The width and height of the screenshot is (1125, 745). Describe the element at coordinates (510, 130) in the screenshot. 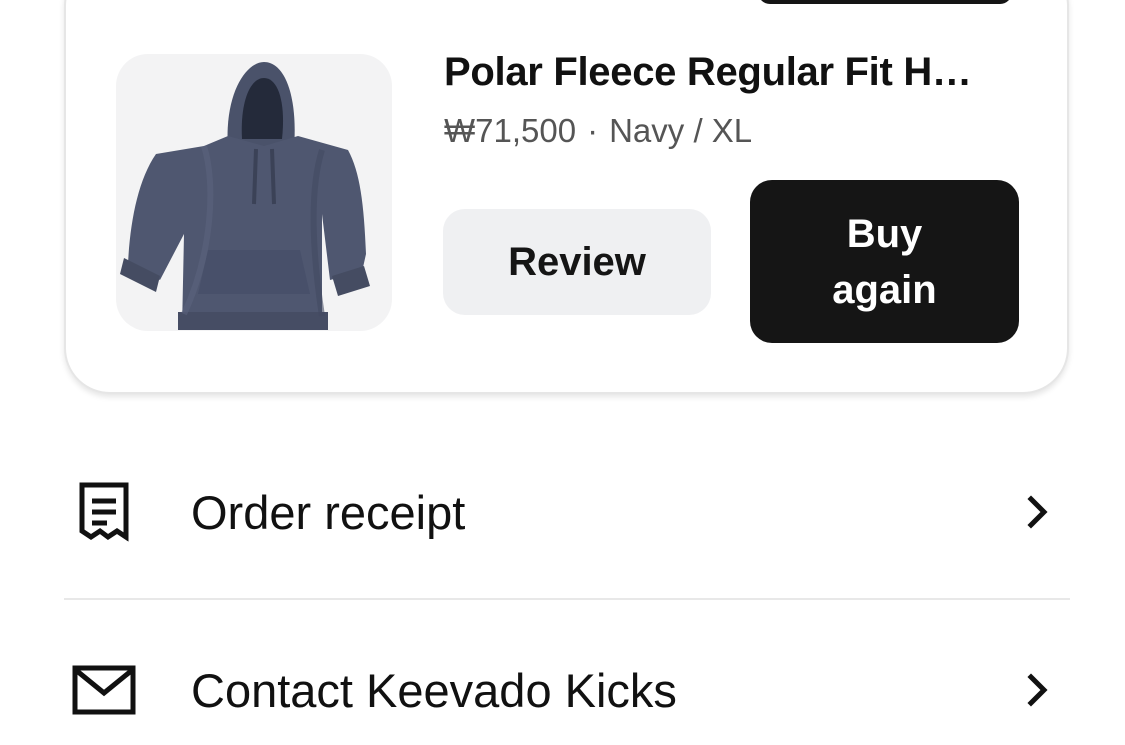

I see `product-price: ₩71,500` at that location.